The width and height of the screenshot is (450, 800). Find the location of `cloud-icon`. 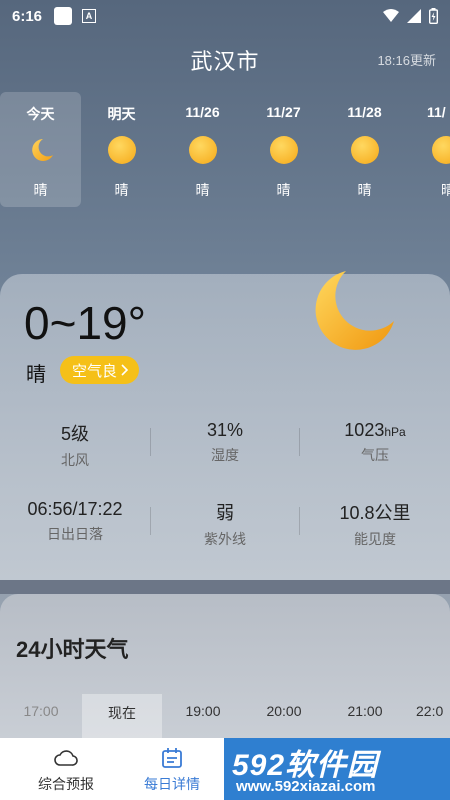

cloud-icon is located at coordinates (66, 758).